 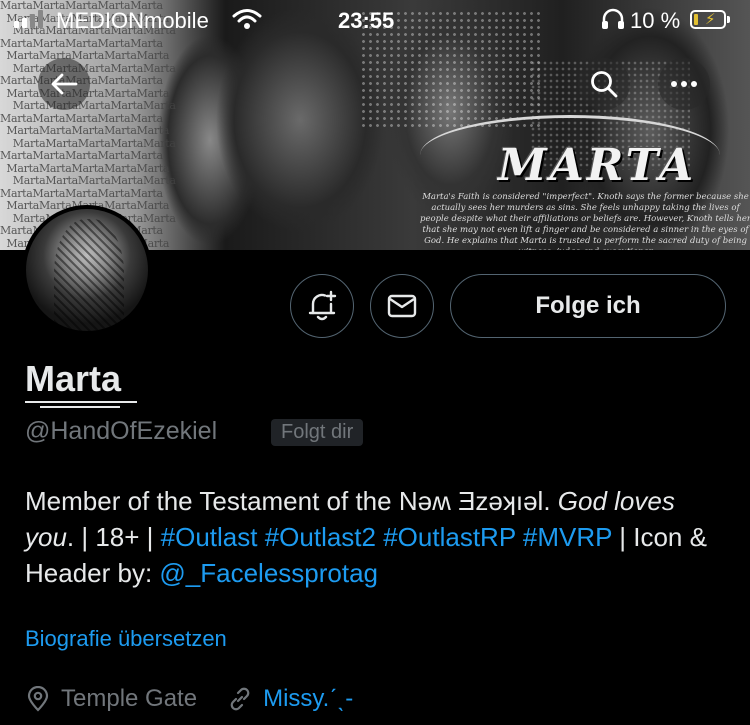 I want to click on notification-bell-plus-icon, so click(x=322, y=305).